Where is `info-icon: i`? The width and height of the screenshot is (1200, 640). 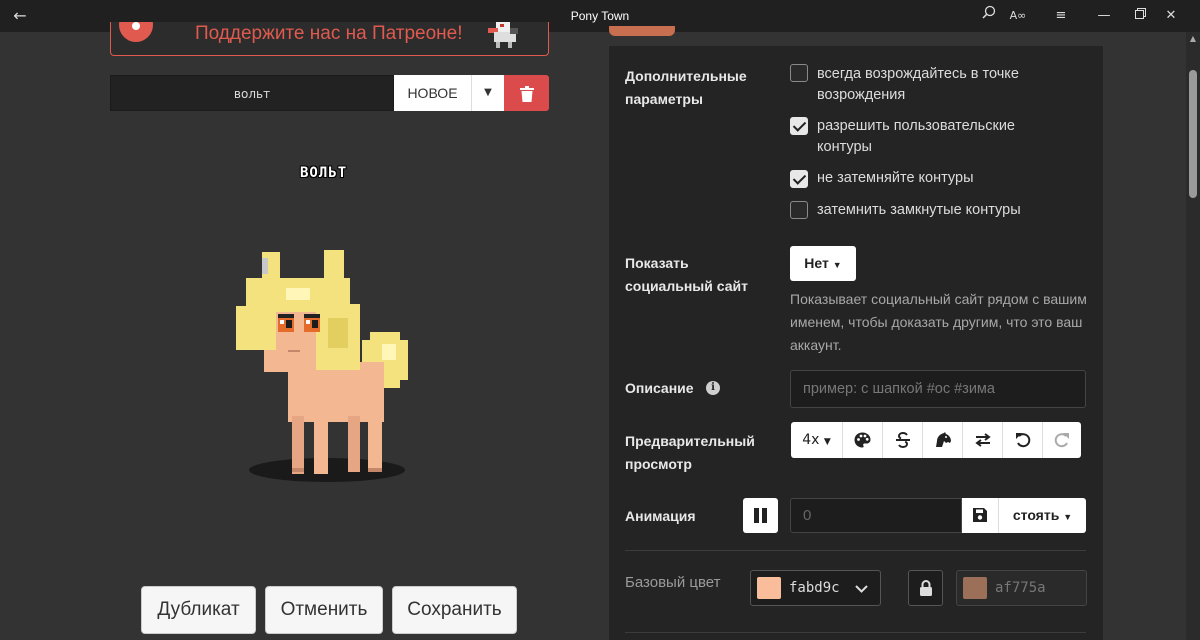
info-icon: i is located at coordinates (713, 388).